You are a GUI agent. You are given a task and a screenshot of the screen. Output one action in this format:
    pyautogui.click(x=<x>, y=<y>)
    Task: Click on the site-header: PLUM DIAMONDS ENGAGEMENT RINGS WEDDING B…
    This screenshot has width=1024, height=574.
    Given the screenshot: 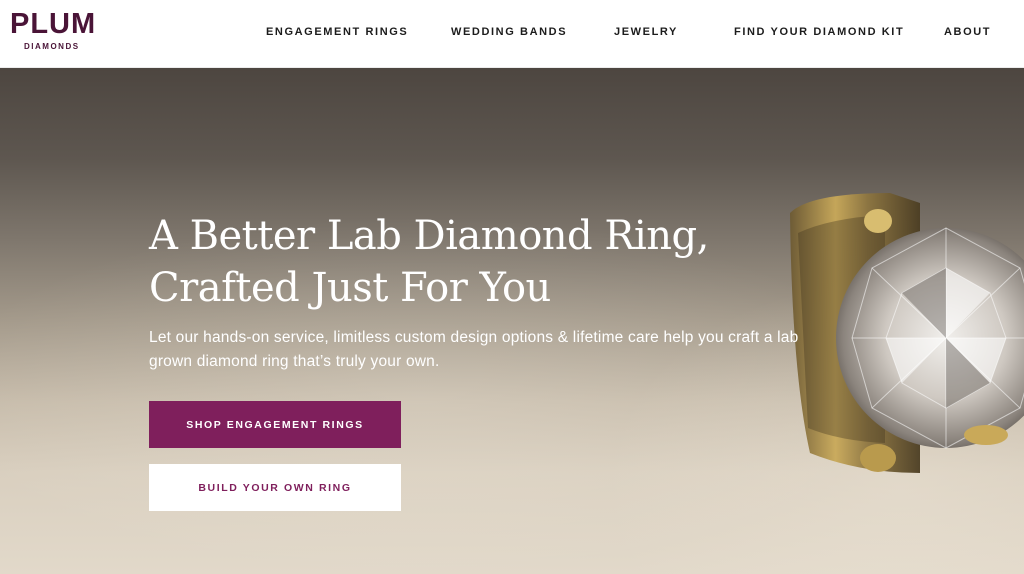 What is the action you would take?
    pyautogui.click(x=512, y=34)
    